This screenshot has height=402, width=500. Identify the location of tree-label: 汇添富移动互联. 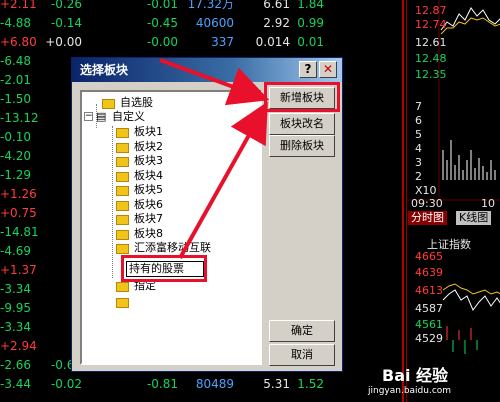
(172, 247).